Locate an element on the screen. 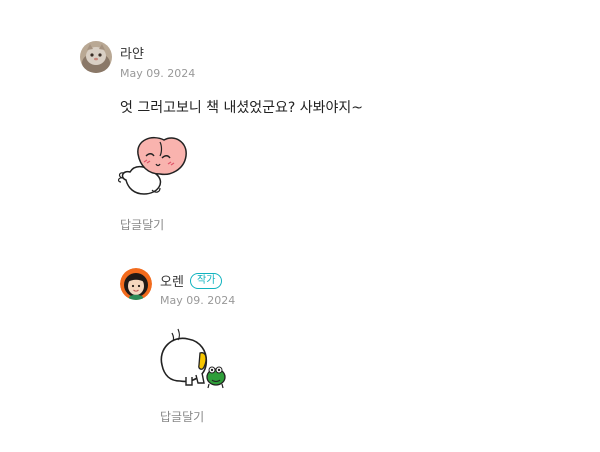  comment-author: 라얀 is located at coordinates (132, 52).